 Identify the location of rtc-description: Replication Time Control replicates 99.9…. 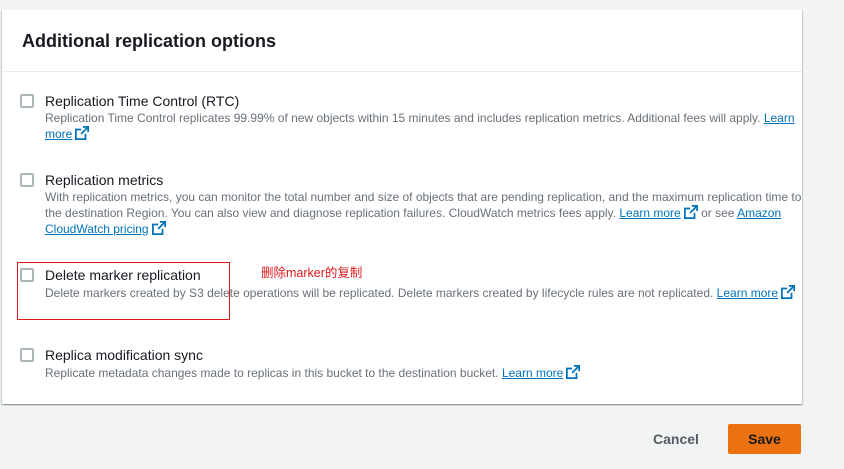
(429, 126).